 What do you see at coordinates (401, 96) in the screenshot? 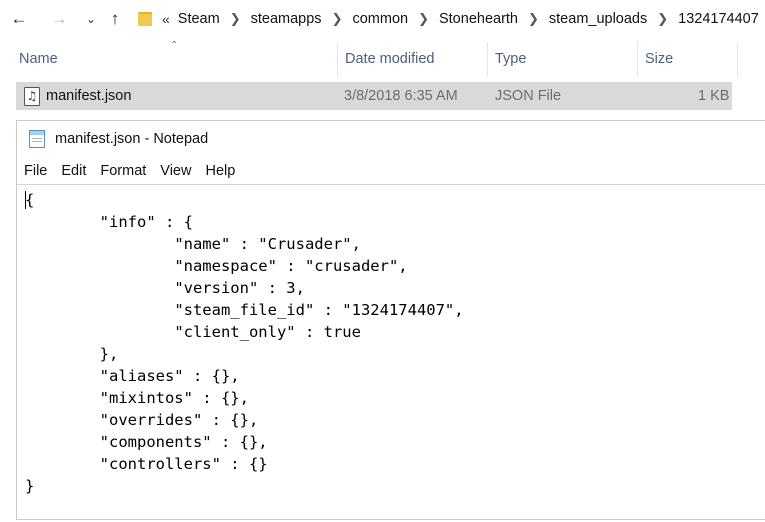
I see `file-date: 3/8/2018 6:35 AM` at bounding box center [401, 96].